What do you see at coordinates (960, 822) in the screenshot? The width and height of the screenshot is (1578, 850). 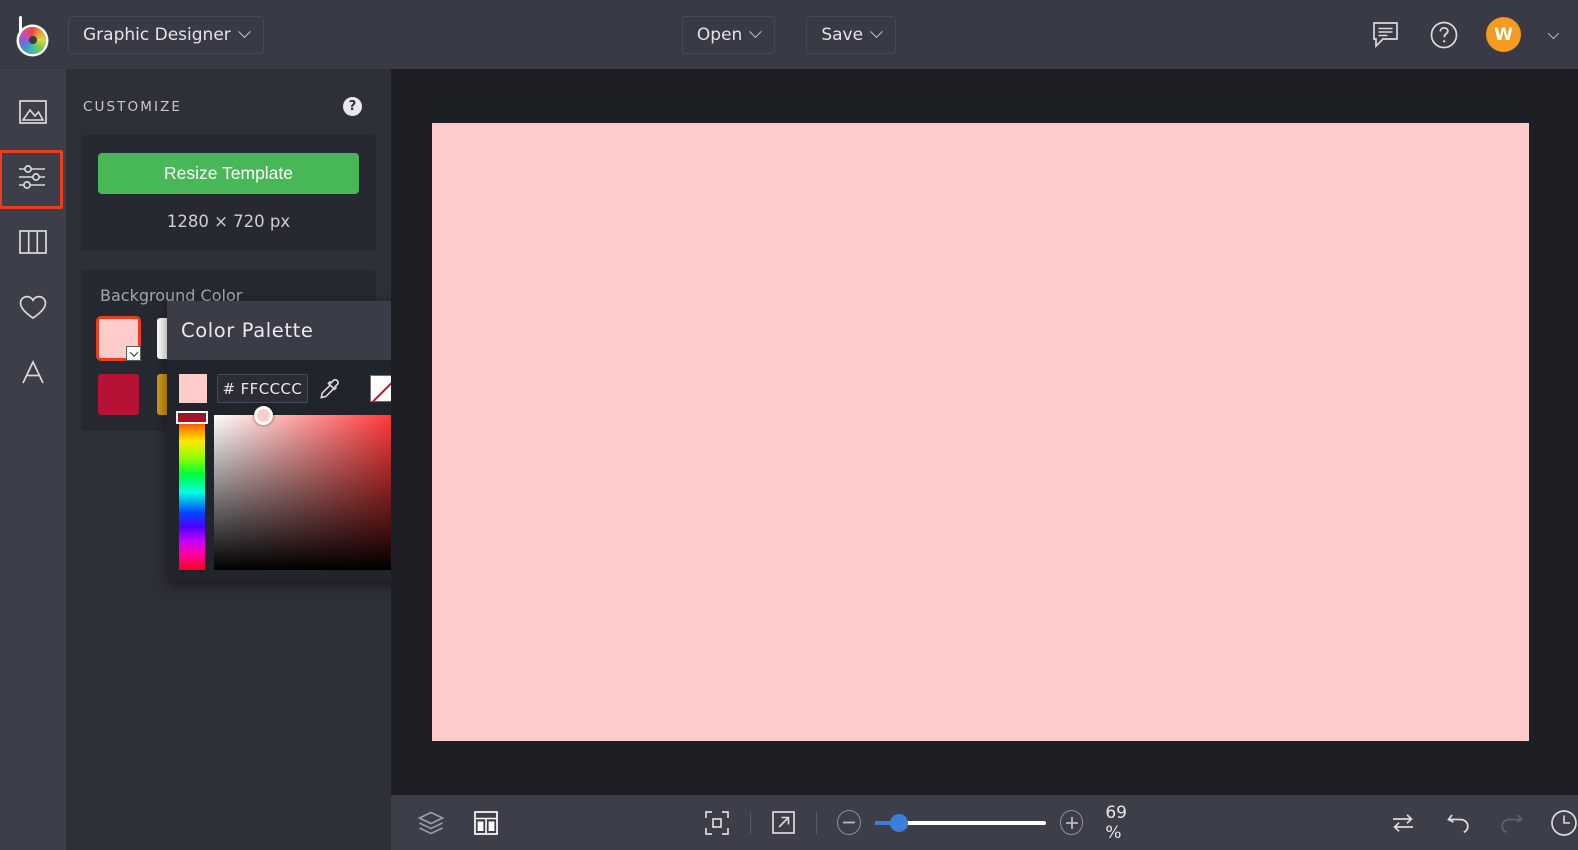 I see `zoom-slider` at bounding box center [960, 822].